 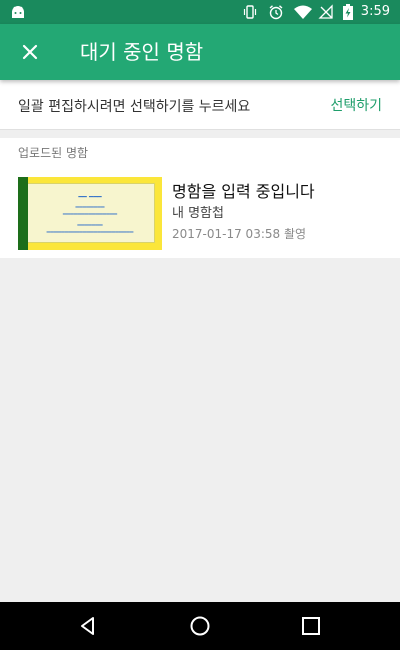 What do you see at coordinates (375, 11) in the screenshot?
I see `clock: 3:59` at bounding box center [375, 11].